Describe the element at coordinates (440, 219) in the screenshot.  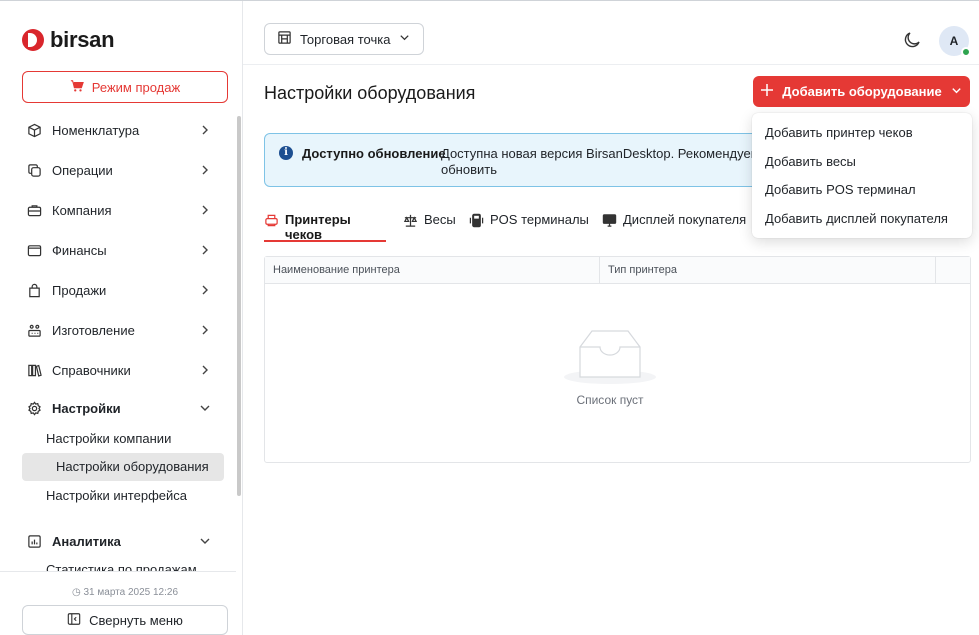
I see `tab-label: Весы` at that location.